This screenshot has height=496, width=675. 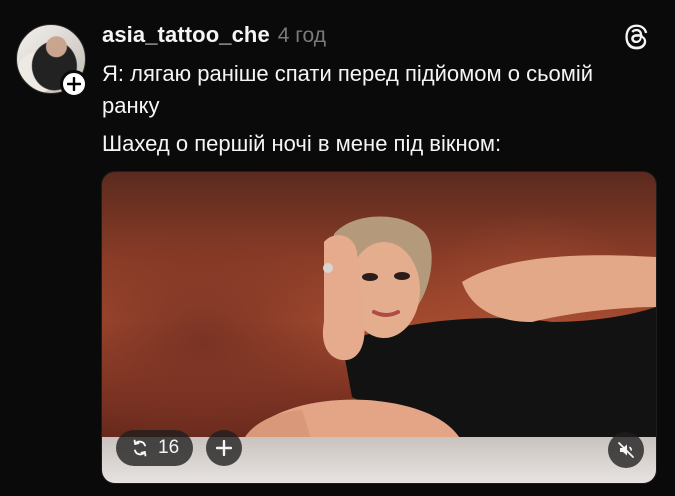 What do you see at coordinates (140, 448) in the screenshot?
I see `repost-icon` at bounding box center [140, 448].